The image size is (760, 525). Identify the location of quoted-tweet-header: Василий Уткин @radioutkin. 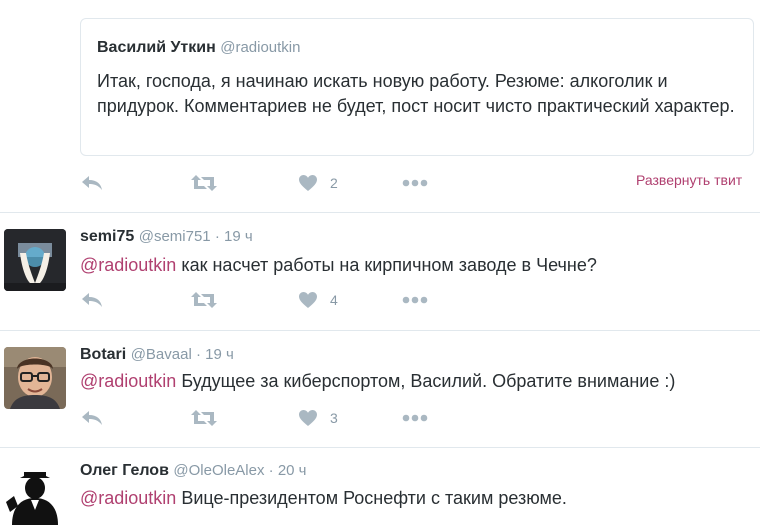
(199, 48).